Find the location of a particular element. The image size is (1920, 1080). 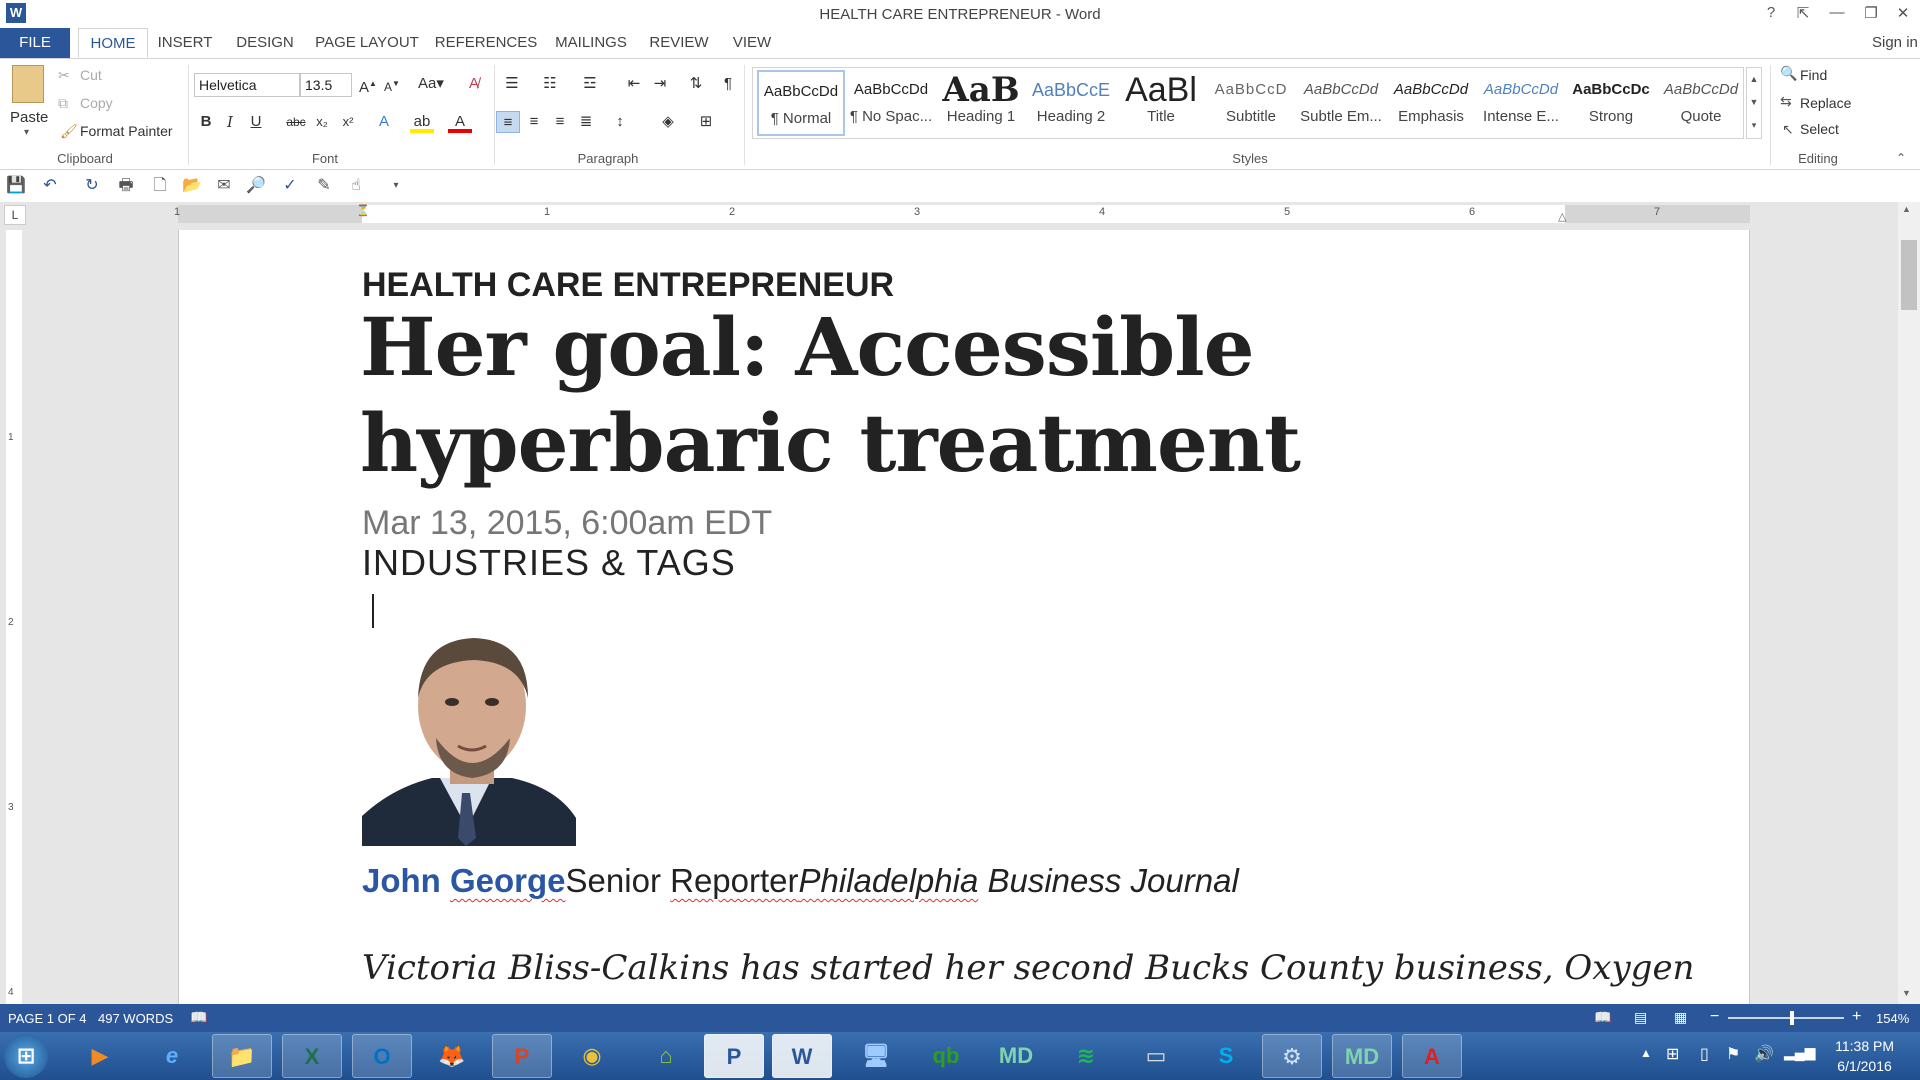

zoom-in-icon: + is located at coordinates (1856, 1017).